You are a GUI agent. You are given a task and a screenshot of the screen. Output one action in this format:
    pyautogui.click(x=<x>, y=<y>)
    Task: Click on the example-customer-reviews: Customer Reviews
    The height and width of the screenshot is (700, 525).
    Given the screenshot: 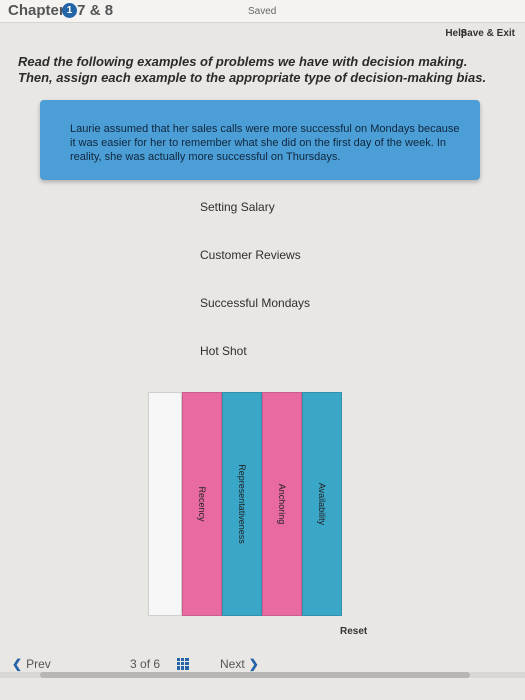 What is the action you would take?
    pyautogui.click(x=250, y=255)
    